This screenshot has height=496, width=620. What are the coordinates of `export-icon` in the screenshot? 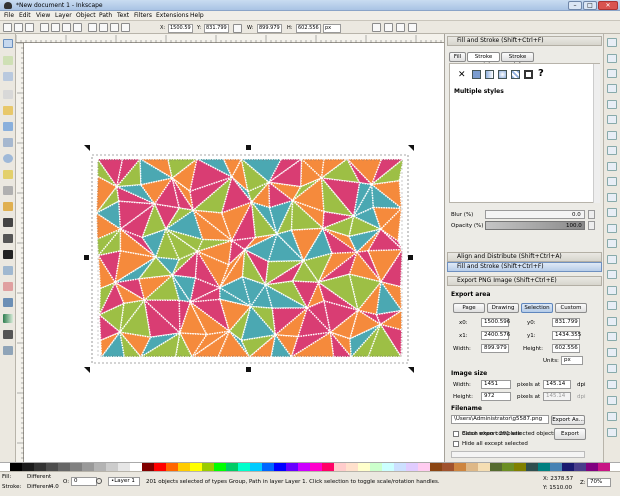 It's located at (612, 119).